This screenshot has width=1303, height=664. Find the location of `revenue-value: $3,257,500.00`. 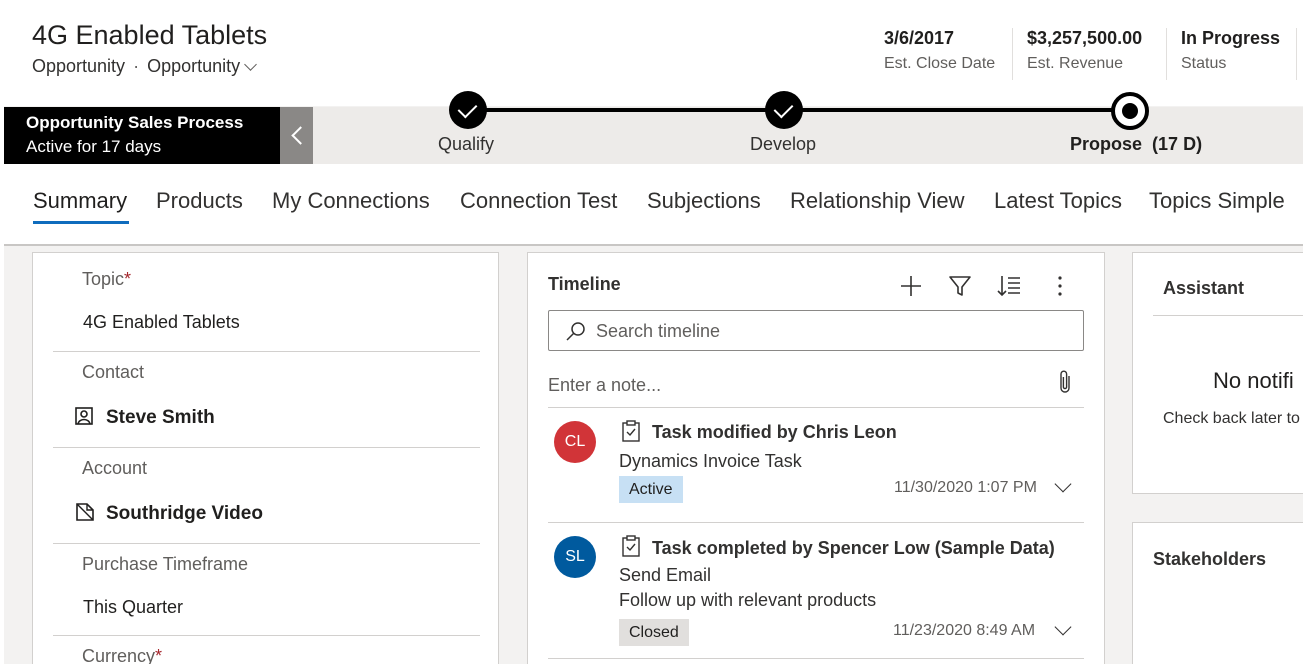

revenue-value: $3,257,500.00 is located at coordinates (1085, 38).